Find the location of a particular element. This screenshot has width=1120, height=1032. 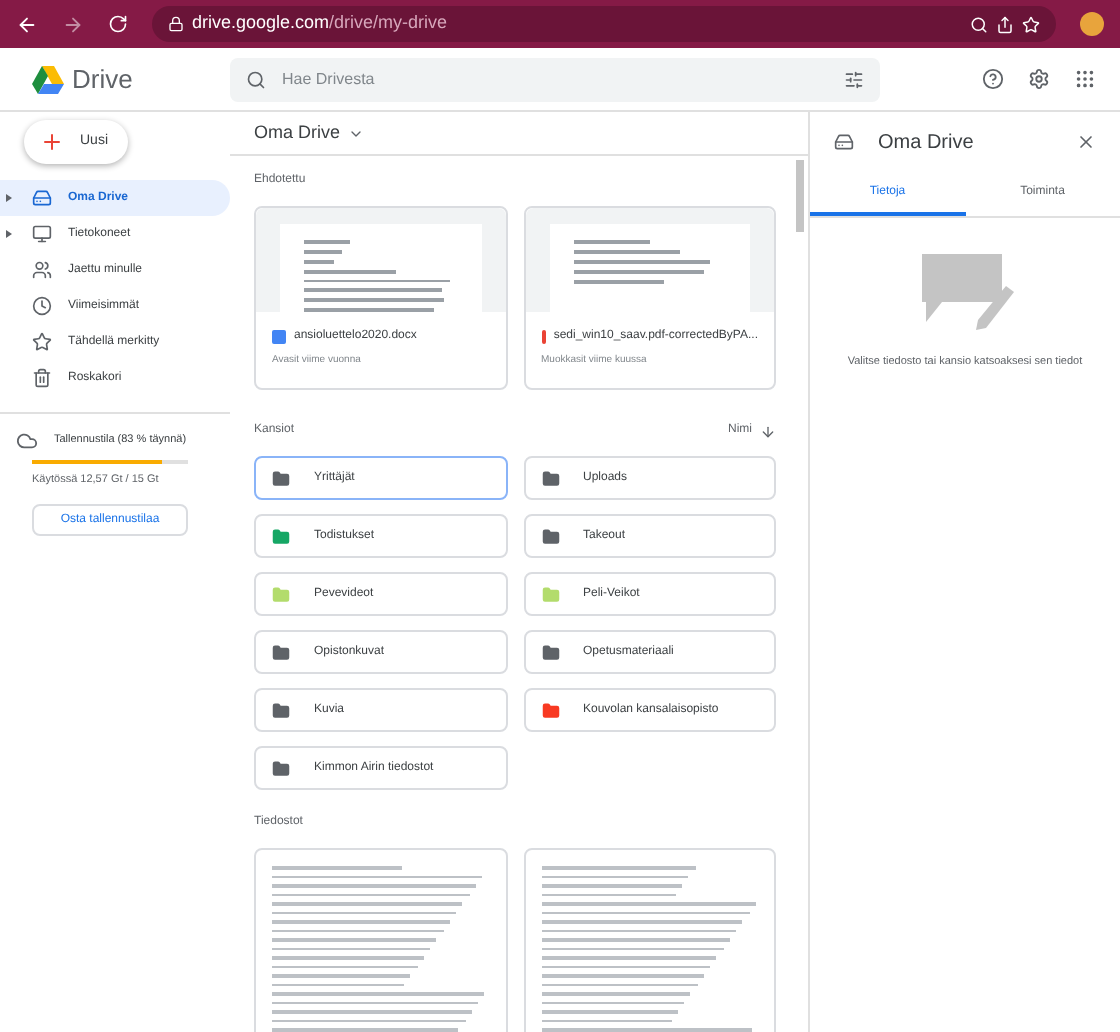

trash-icon is located at coordinates (42, 378).